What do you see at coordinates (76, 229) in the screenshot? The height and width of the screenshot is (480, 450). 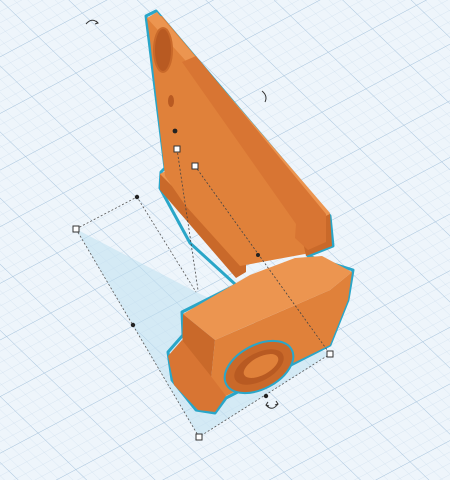 I see `resize-handle-left` at bounding box center [76, 229].